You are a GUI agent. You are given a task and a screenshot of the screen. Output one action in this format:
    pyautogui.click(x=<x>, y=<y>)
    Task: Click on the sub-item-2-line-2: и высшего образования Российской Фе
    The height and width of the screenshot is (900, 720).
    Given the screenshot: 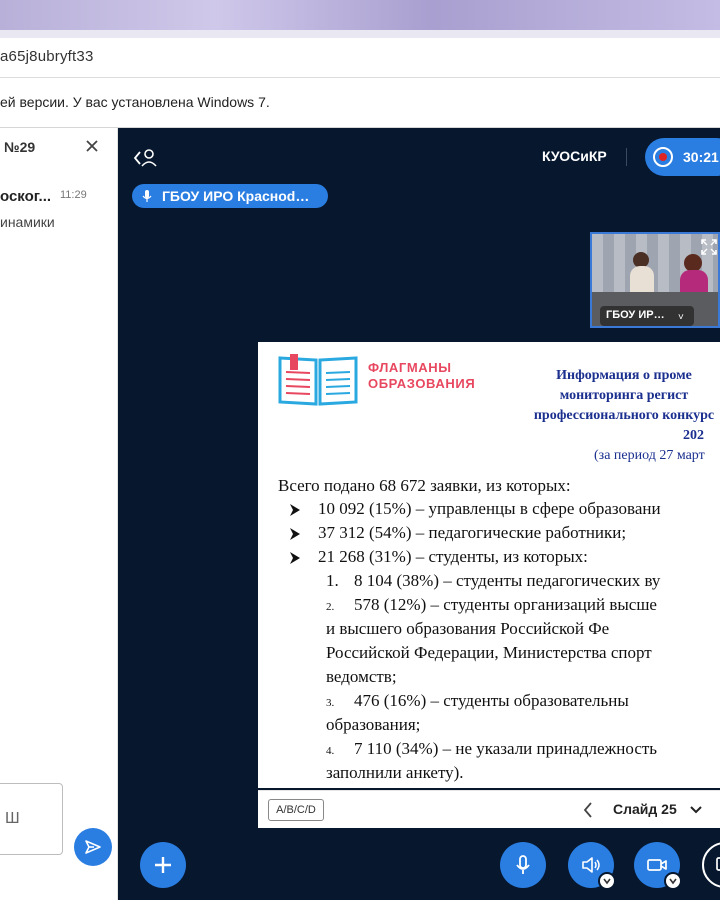 What is the action you would take?
    pyautogui.click(x=468, y=628)
    